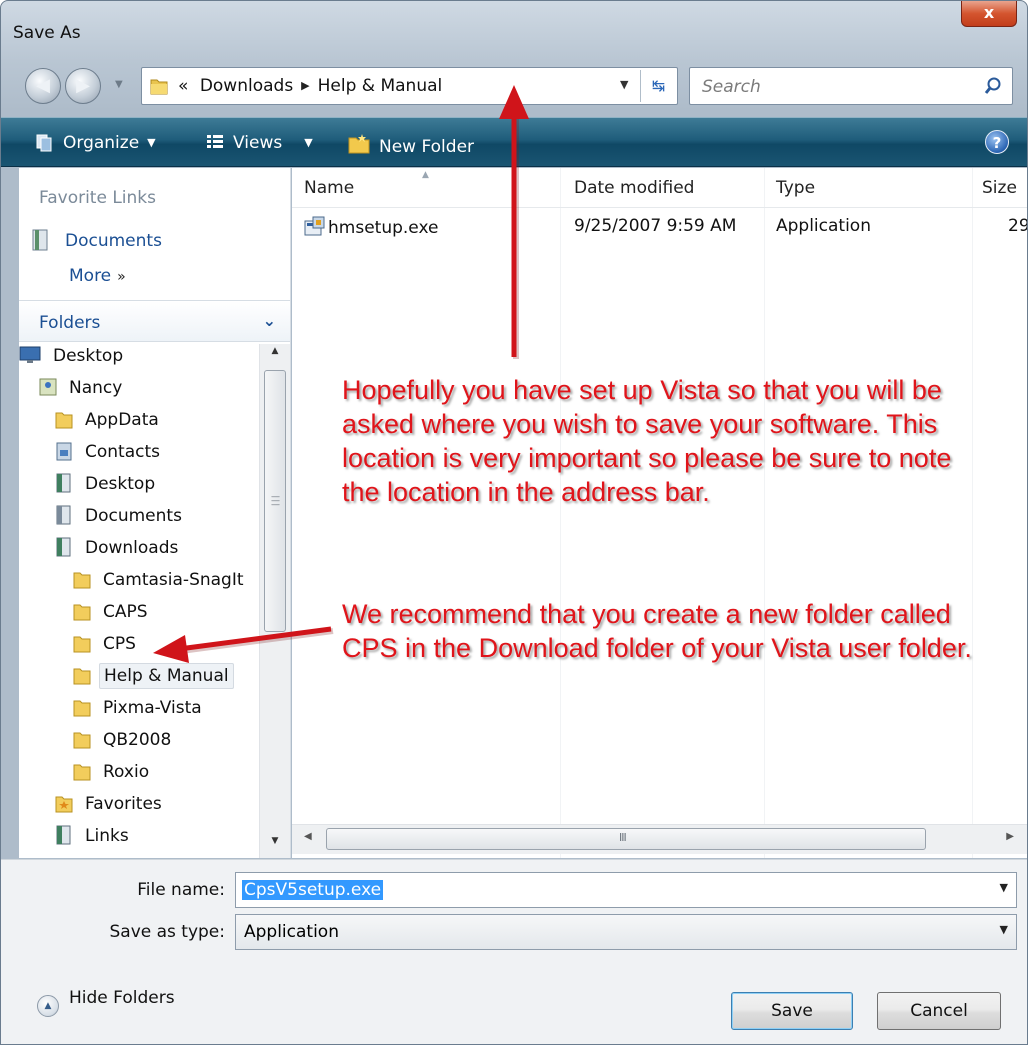 The height and width of the screenshot is (1045, 1028). I want to click on contacts-icon, so click(64, 451).